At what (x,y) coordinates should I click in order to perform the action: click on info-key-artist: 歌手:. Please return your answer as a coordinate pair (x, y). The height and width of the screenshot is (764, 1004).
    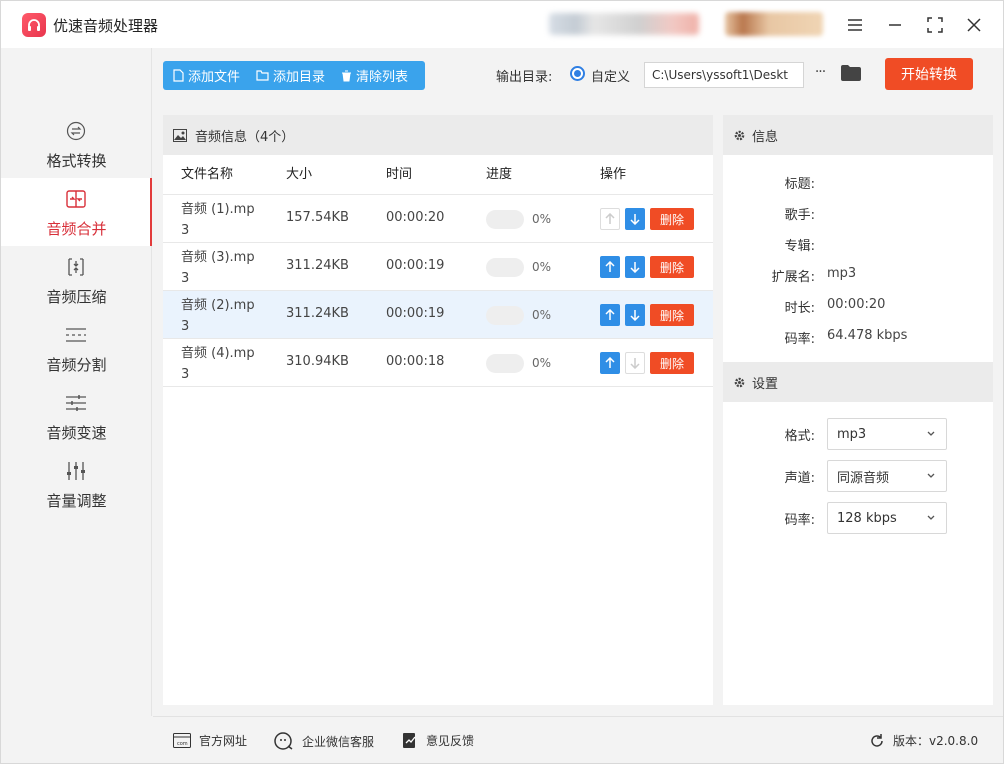
    Looking at the image, I should click on (799, 215).